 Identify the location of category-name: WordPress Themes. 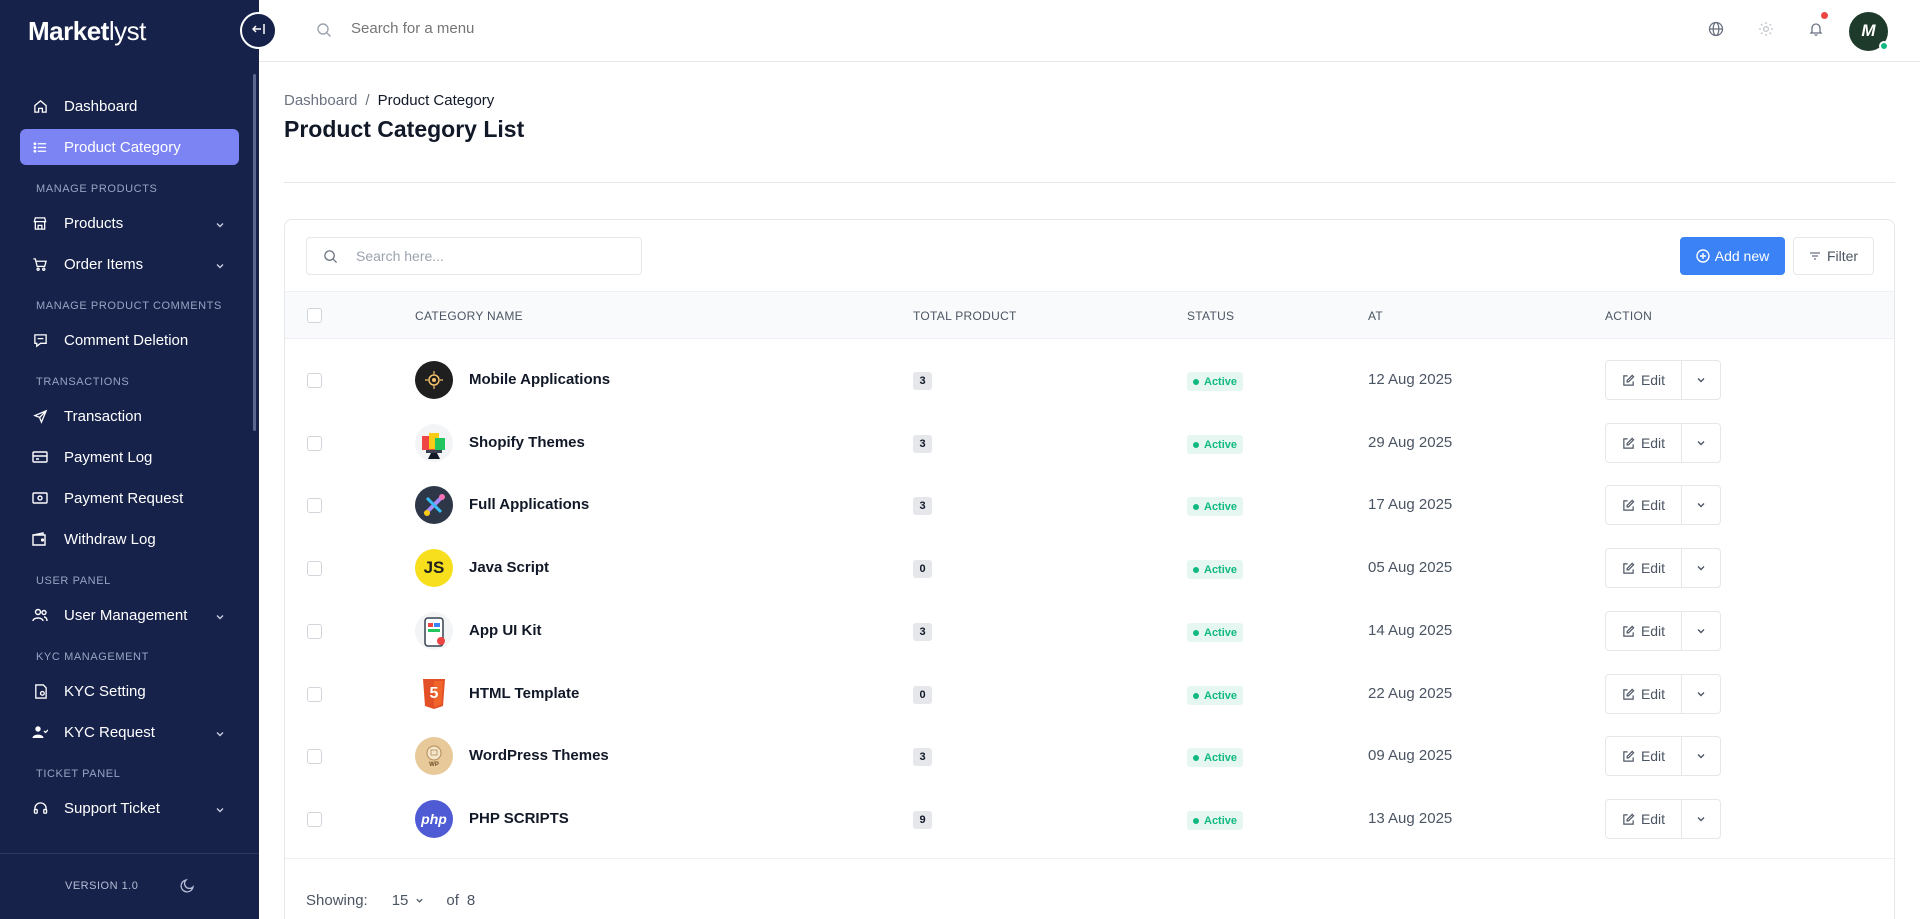
(539, 755).